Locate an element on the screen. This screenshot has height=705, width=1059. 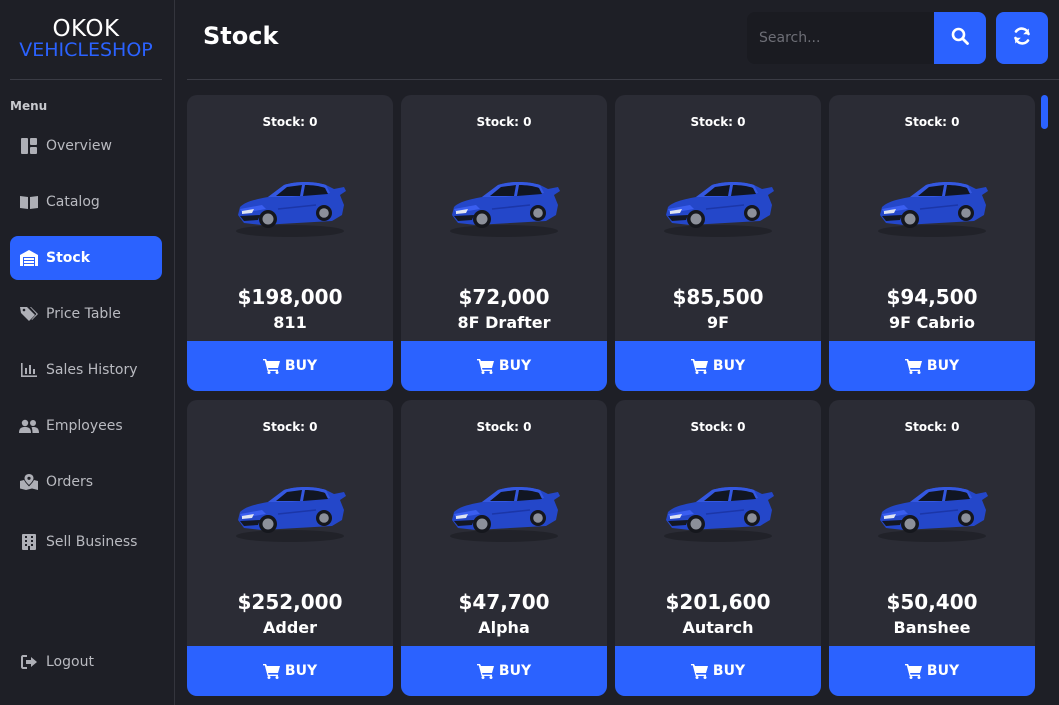
sidebar-item-overview: Overview is located at coordinates (86, 146).